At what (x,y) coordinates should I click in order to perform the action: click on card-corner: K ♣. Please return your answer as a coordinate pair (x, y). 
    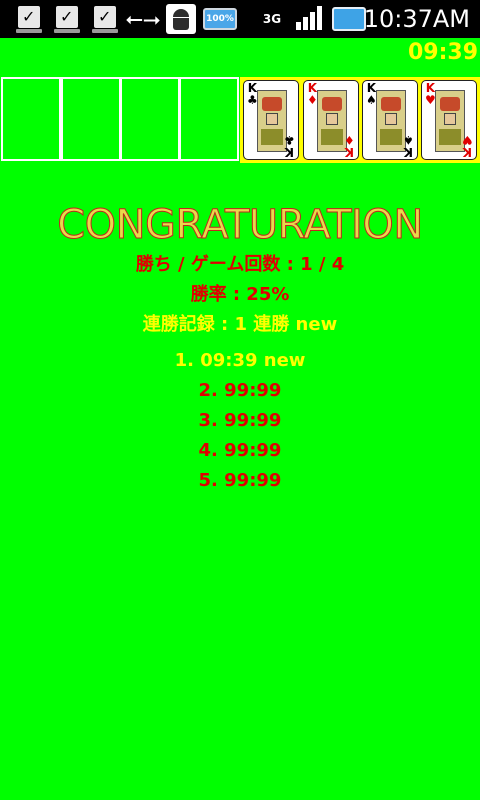
    Looking at the image, I should click on (289, 146).